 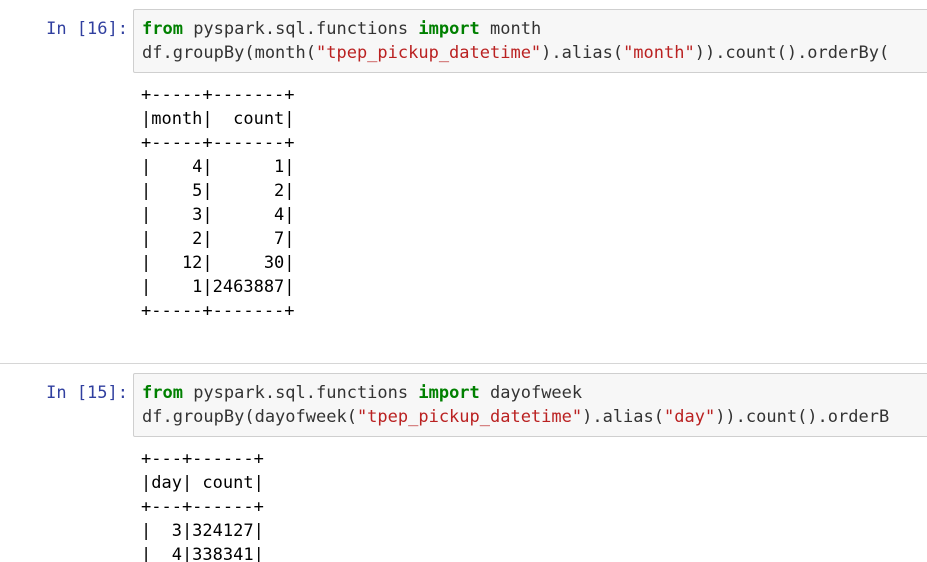 I want to click on code-text: )).count().orderB, so click(x=802, y=417).